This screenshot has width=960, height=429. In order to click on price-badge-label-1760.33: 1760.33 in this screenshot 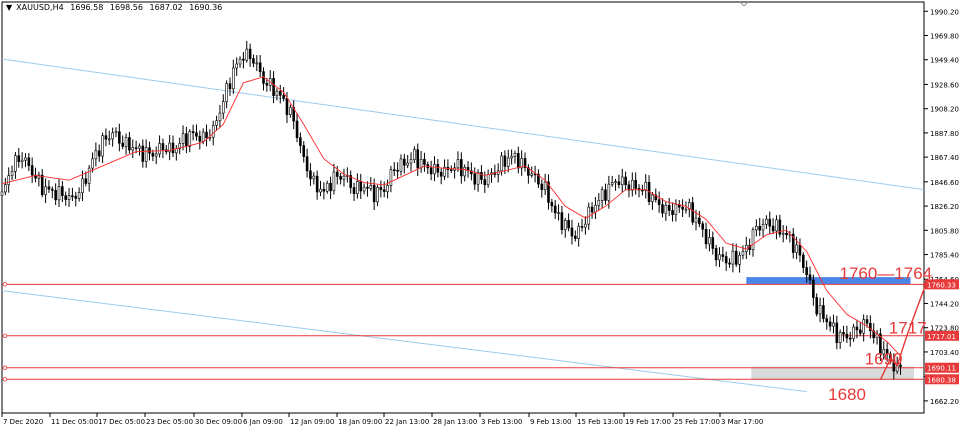, I will do `click(941, 285)`.